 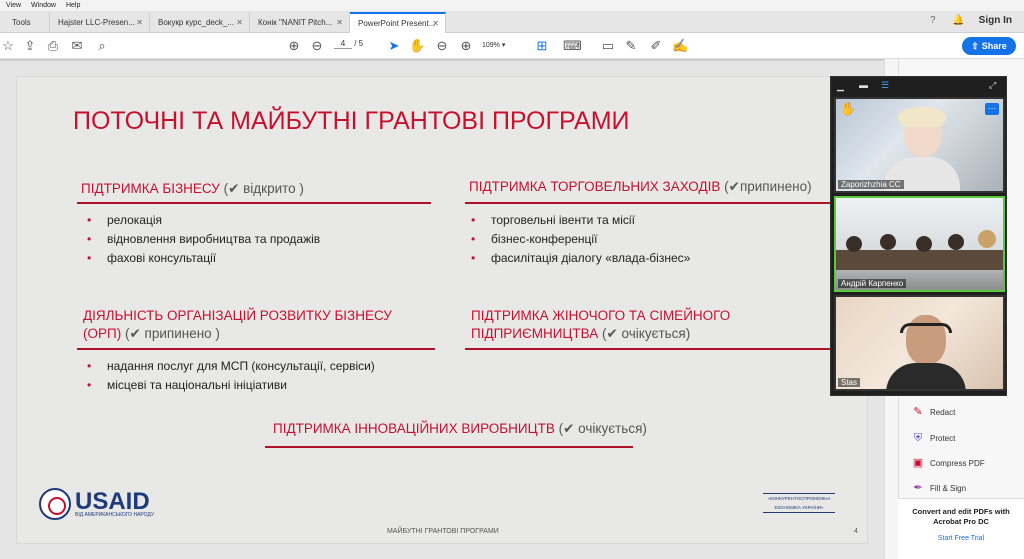 What do you see at coordinates (466, 46) in the screenshot?
I see `zoom-in-icon: ⊕` at bounding box center [466, 46].